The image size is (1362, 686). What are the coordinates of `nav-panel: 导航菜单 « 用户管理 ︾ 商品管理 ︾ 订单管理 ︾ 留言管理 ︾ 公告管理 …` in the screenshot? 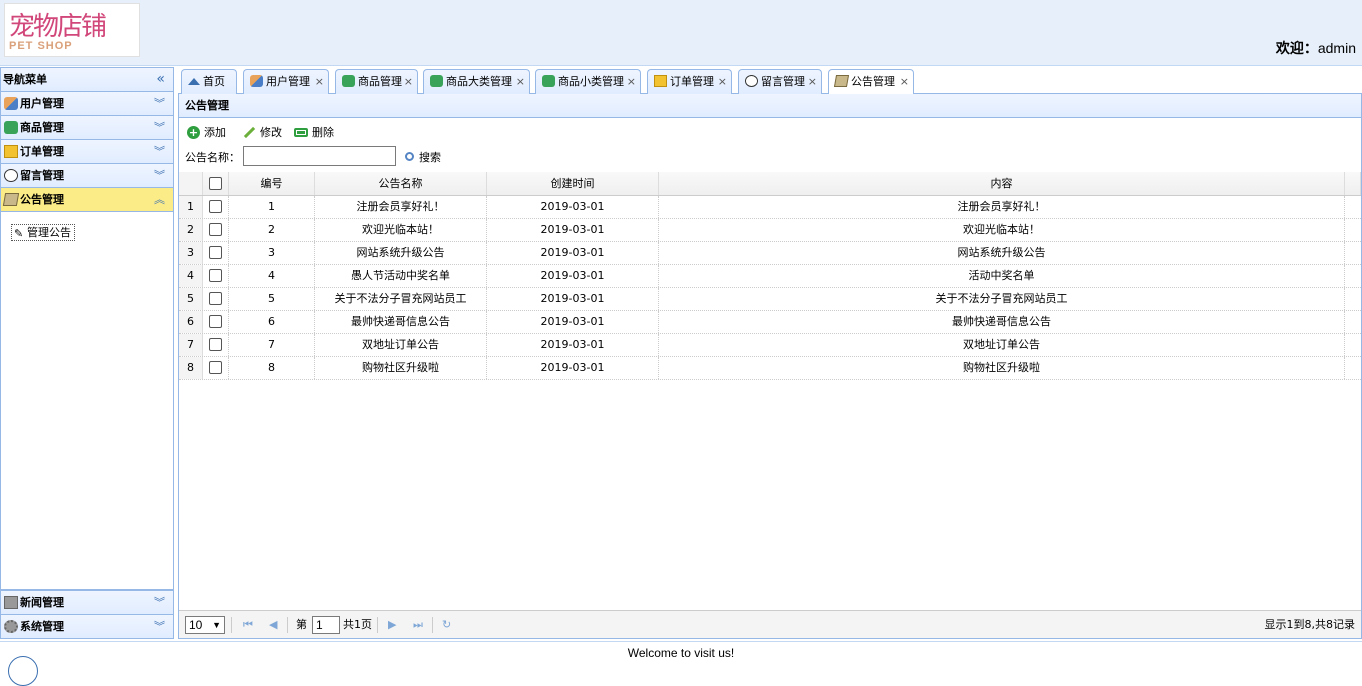 It's located at (87, 353).